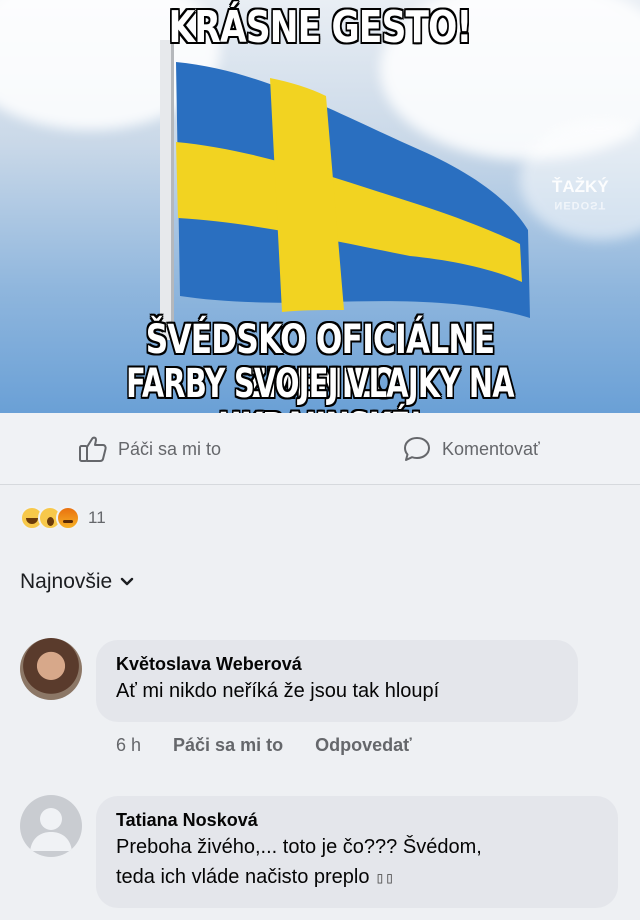 Image resolution: width=640 pixels, height=920 pixels. Describe the element at coordinates (228, 745) in the screenshot. I see `comment-like-button: Páči sa mi to` at that location.